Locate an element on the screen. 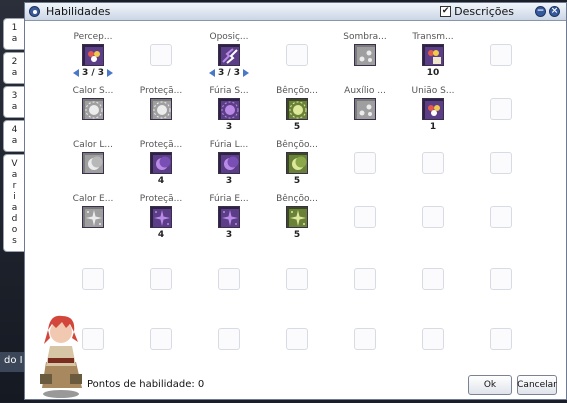  skill-level: 3 is located at coordinates (229, 235).